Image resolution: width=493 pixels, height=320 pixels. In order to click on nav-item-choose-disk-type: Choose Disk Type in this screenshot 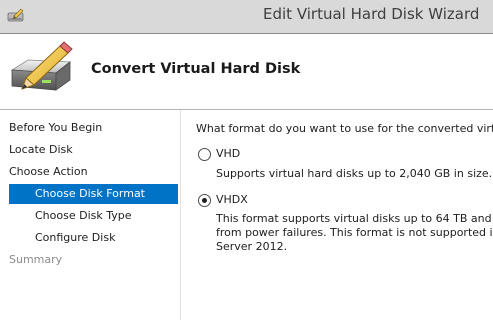, I will do `click(93, 216)`.